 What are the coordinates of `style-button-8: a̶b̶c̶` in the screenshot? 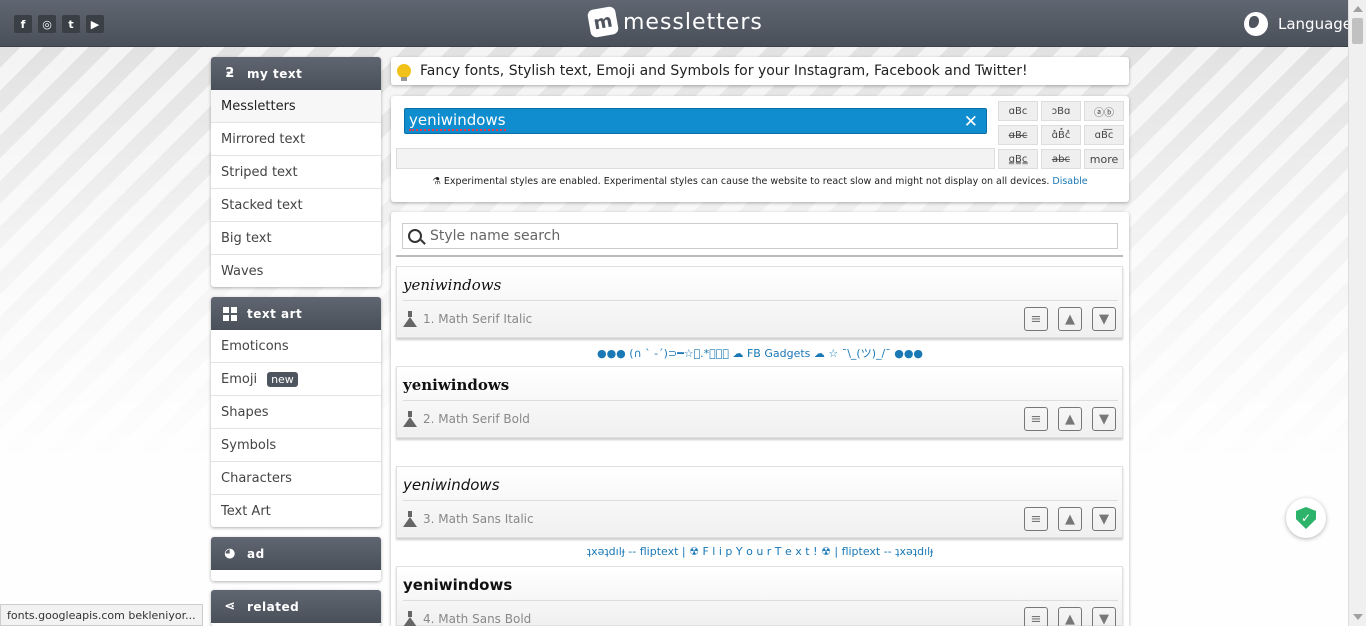 It's located at (1061, 159).